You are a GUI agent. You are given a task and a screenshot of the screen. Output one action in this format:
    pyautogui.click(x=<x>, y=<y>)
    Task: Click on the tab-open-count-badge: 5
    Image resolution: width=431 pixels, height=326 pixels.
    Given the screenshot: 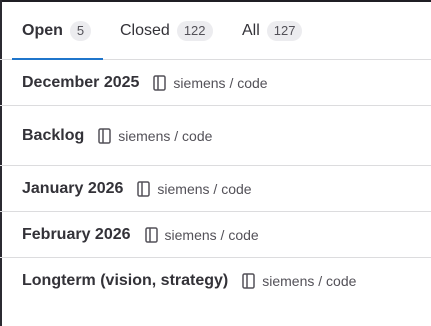 What is the action you would take?
    pyautogui.click(x=80, y=30)
    